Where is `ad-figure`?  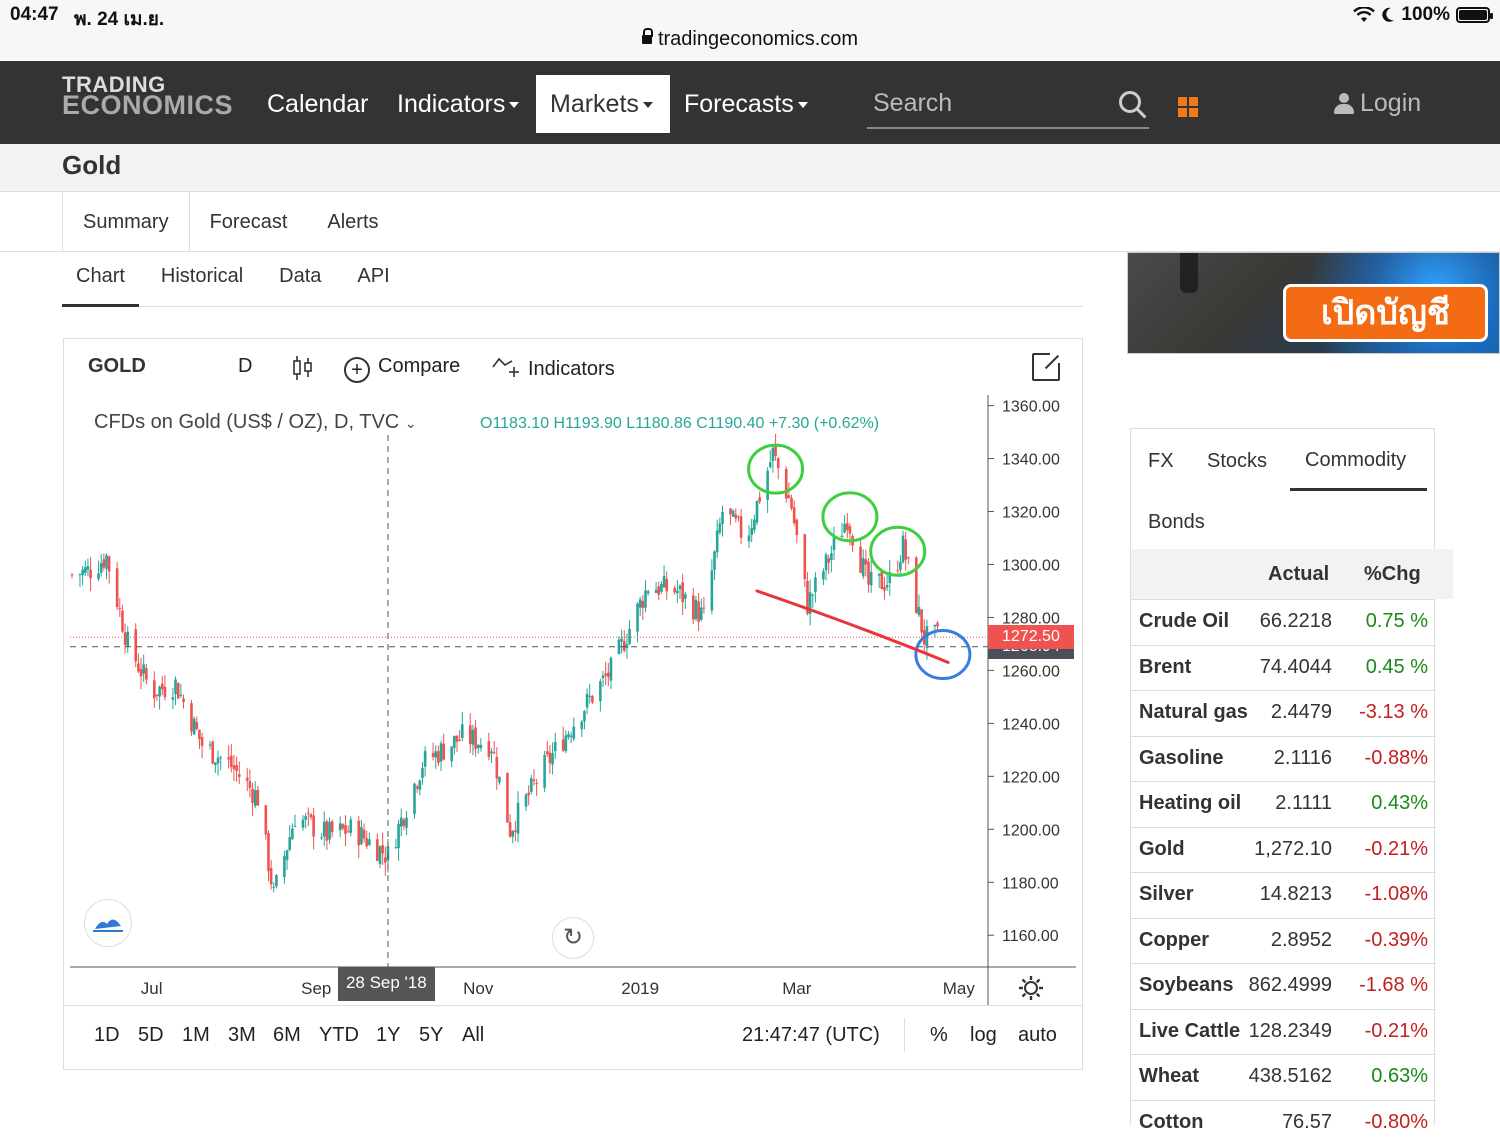
ad-figure is located at coordinates (1189, 273).